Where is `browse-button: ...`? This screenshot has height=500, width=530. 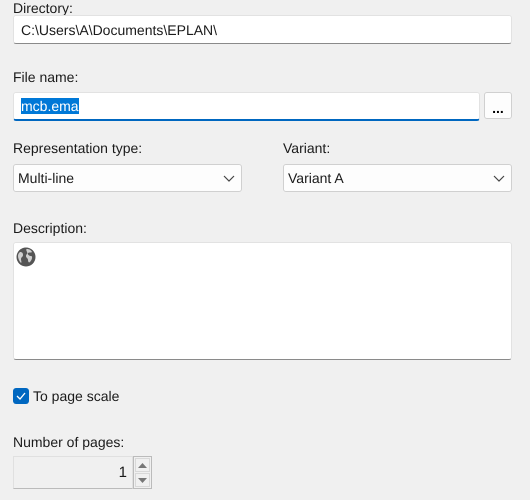
browse-button: ... is located at coordinates (498, 105).